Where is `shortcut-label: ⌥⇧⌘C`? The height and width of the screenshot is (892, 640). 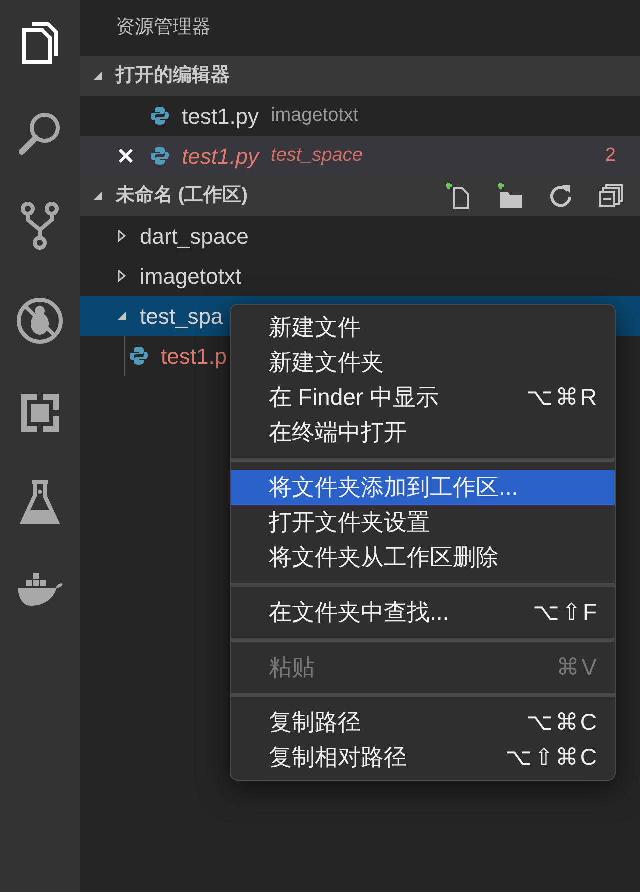 shortcut-label: ⌥⇧⌘C is located at coordinates (552, 757).